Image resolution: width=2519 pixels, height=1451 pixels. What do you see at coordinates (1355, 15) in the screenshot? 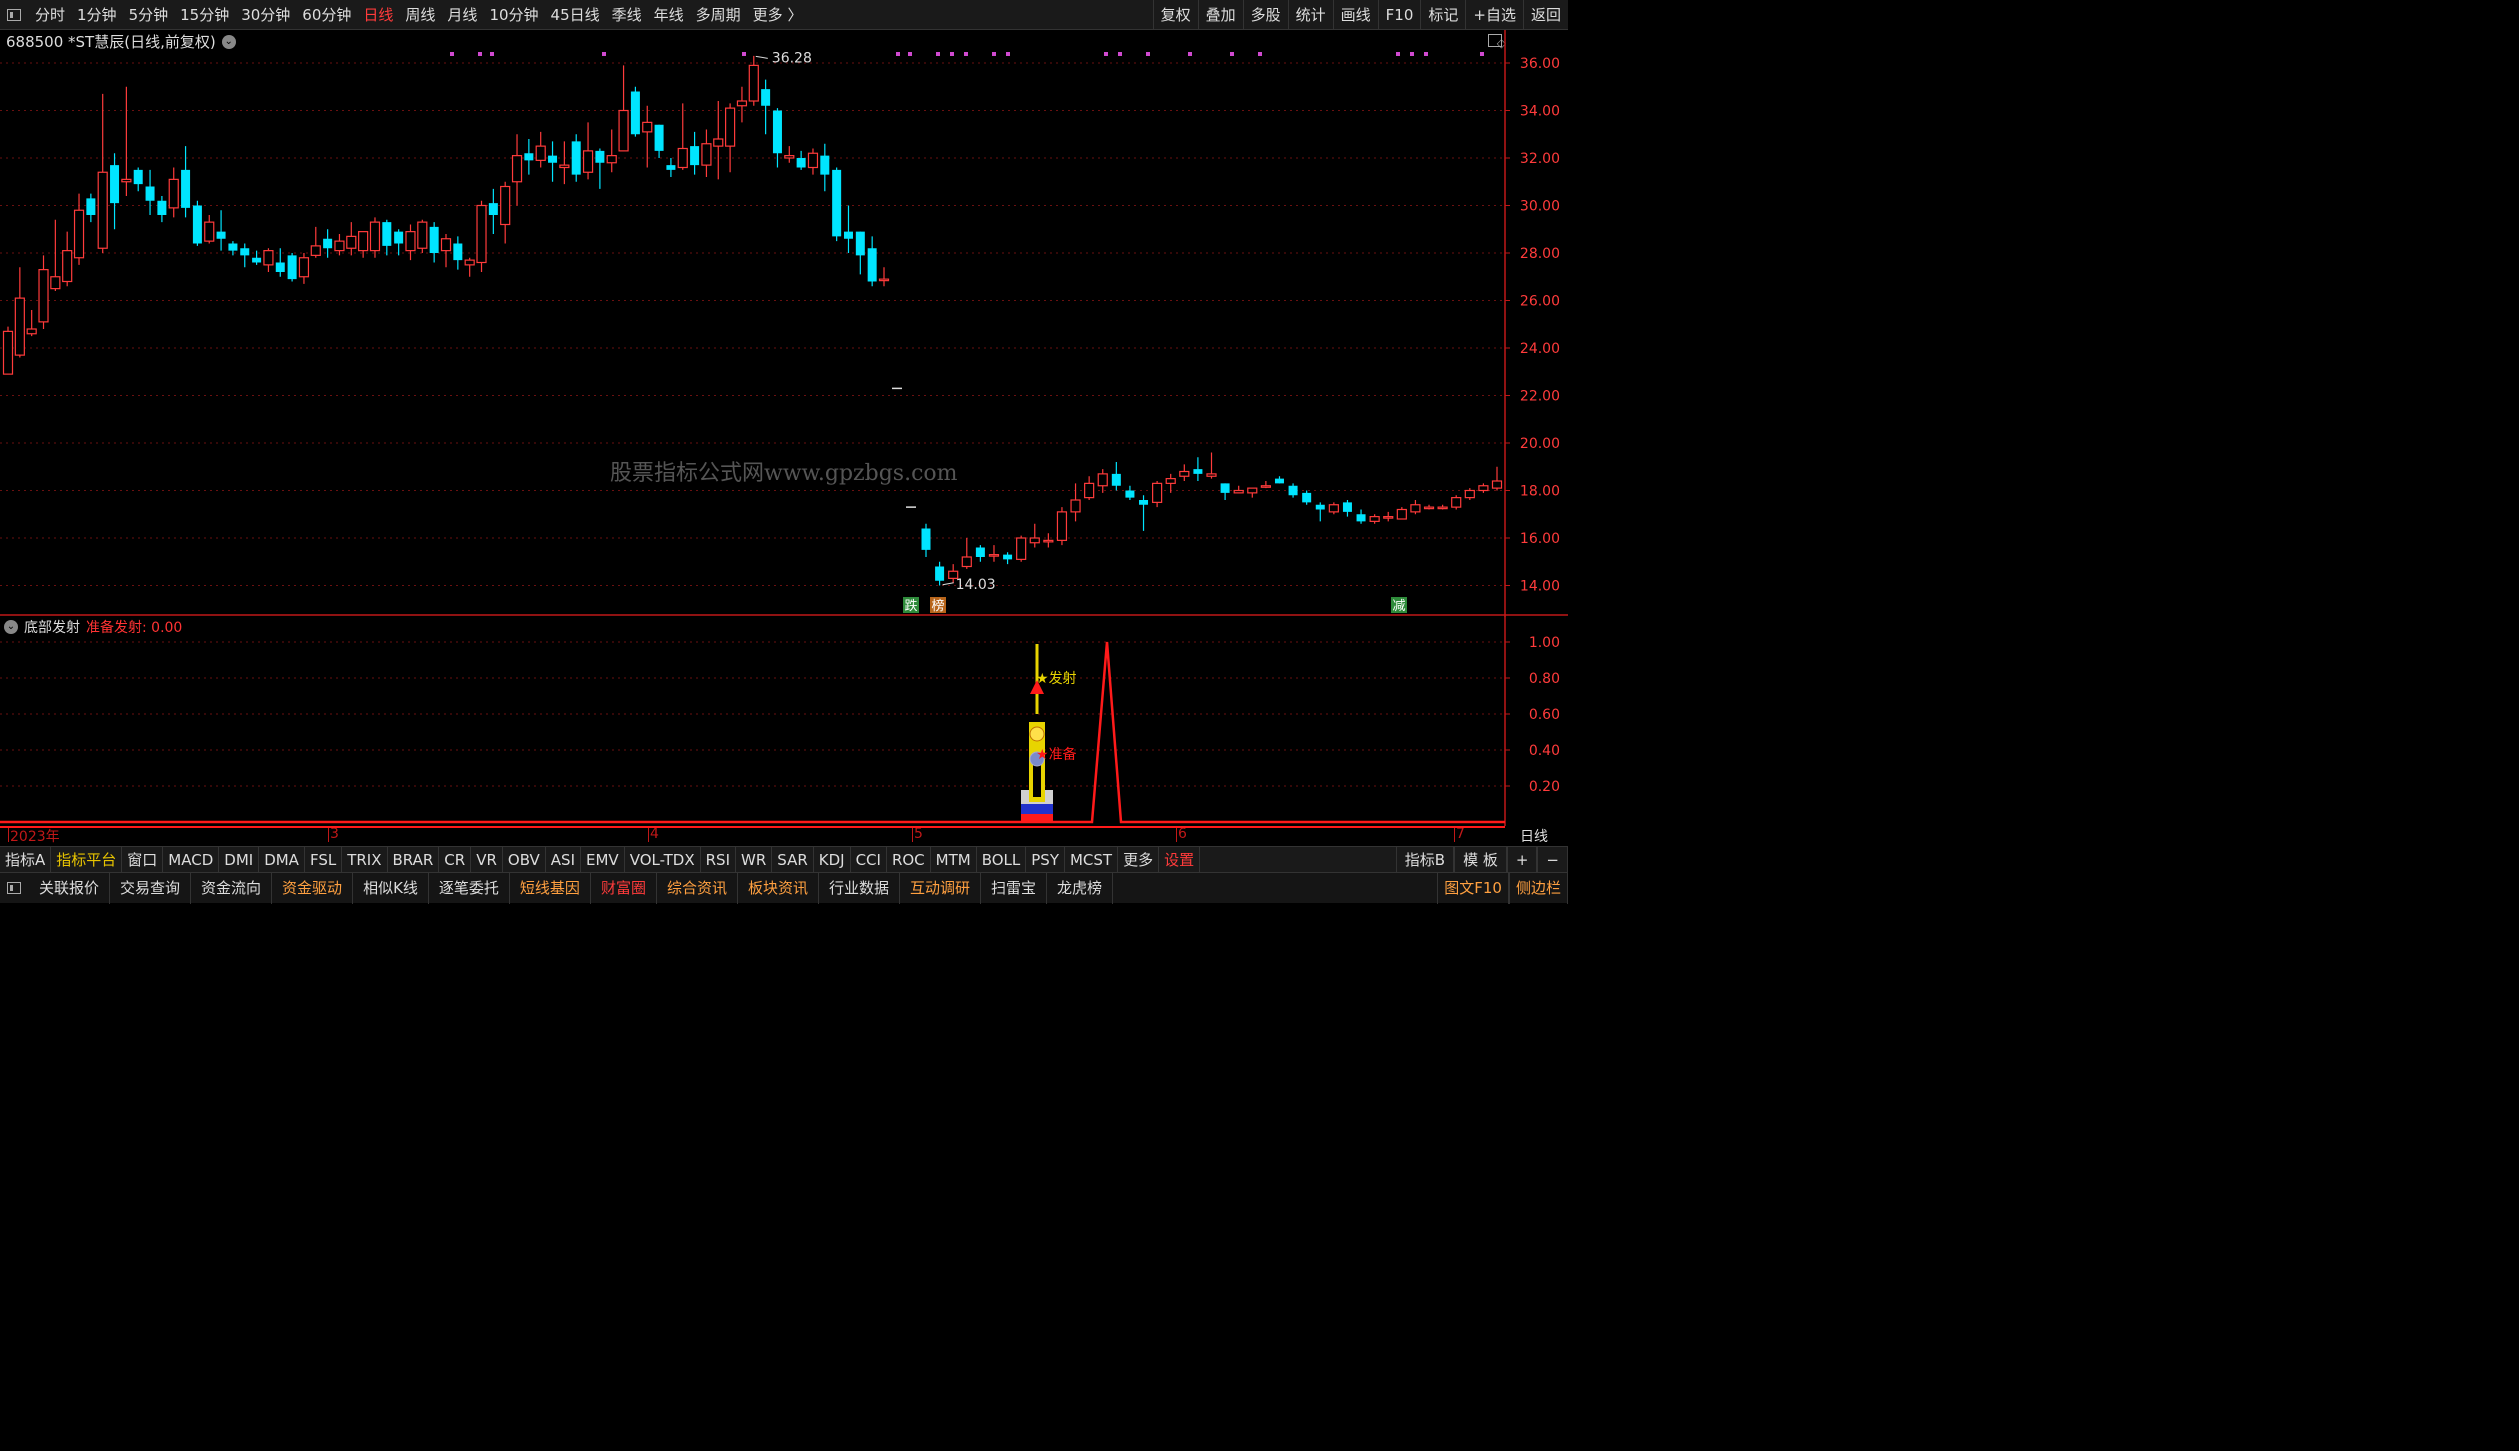
I see `toolbar-button-4: 画线` at bounding box center [1355, 15].